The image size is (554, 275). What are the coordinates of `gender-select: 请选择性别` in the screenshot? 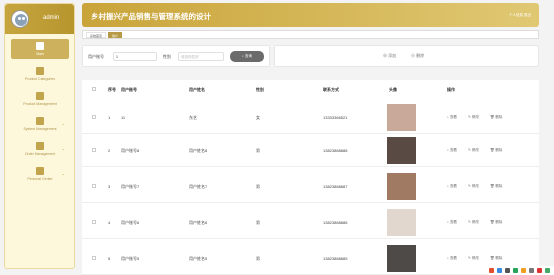 It's located at (201, 56).